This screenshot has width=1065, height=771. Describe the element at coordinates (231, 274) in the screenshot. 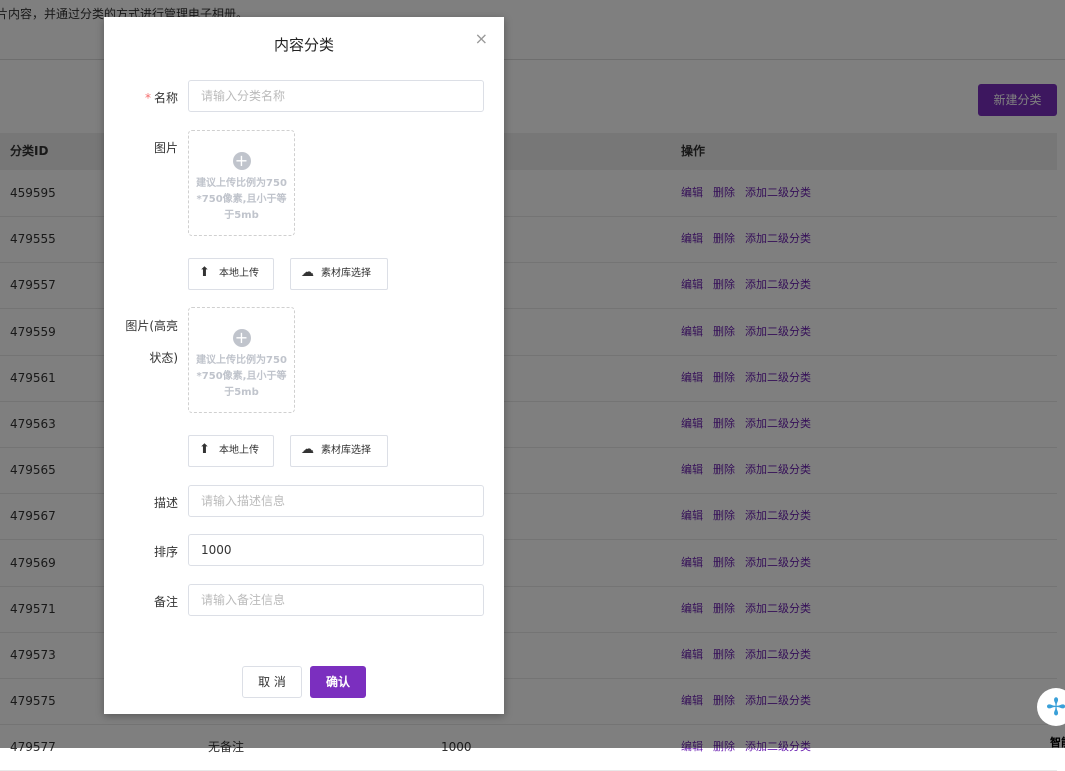

I see `local-upload-button: ⬆ 本地上传` at that location.